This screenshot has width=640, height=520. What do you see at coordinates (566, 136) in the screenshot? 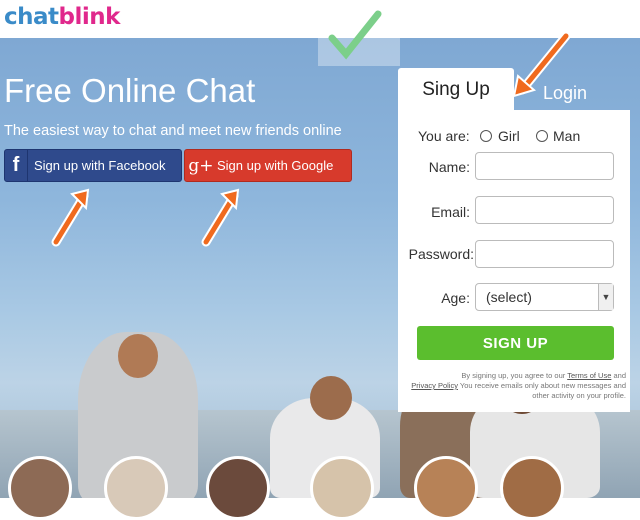
I see `man-label: Man` at bounding box center [566, 136].